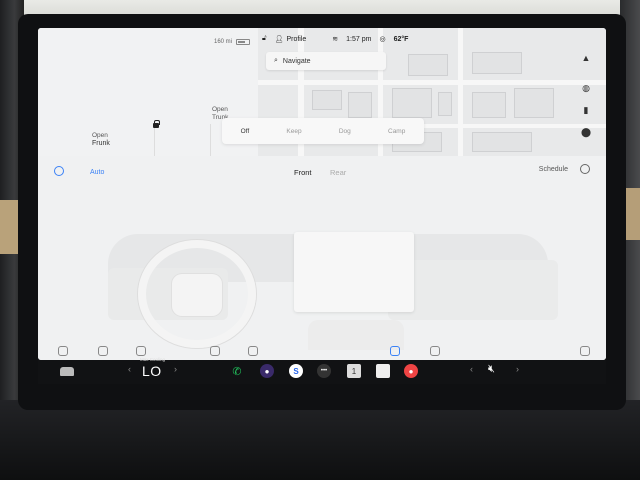  What do you see at coordinates (354, 272) in the screenshot?
I see `center-display` at bounding box center [354, 272].